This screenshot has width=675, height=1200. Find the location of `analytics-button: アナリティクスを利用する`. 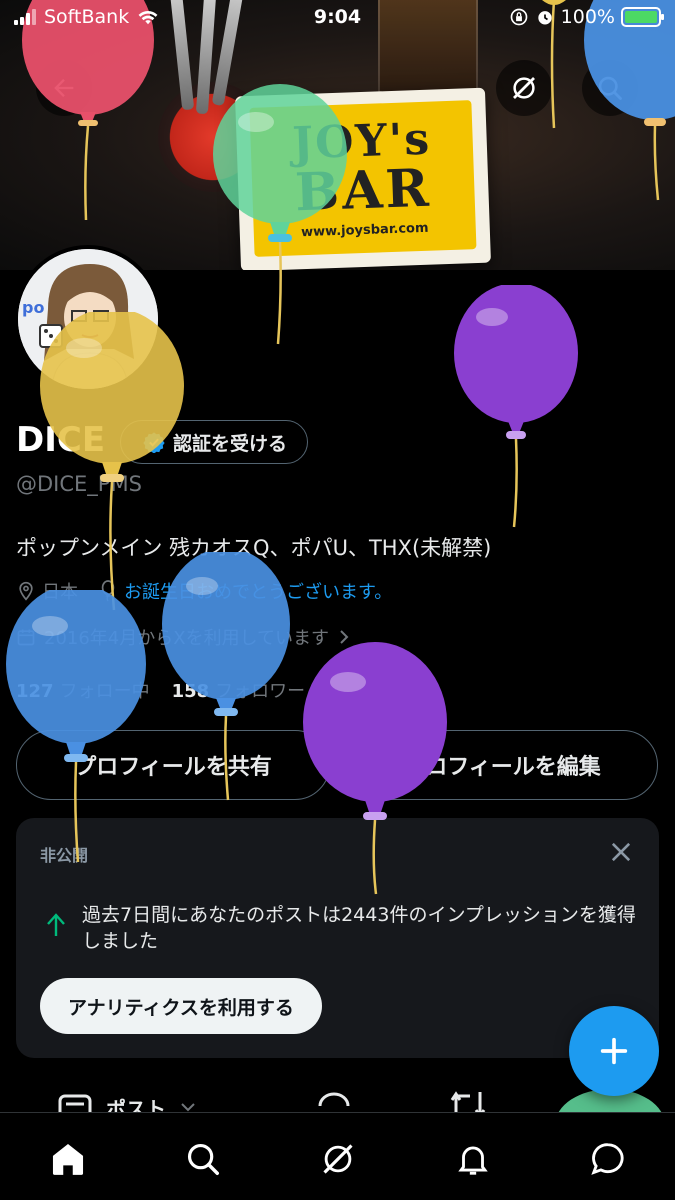

analytics-button: アナリティクスを利用する is located at coordinates (181, 1006).